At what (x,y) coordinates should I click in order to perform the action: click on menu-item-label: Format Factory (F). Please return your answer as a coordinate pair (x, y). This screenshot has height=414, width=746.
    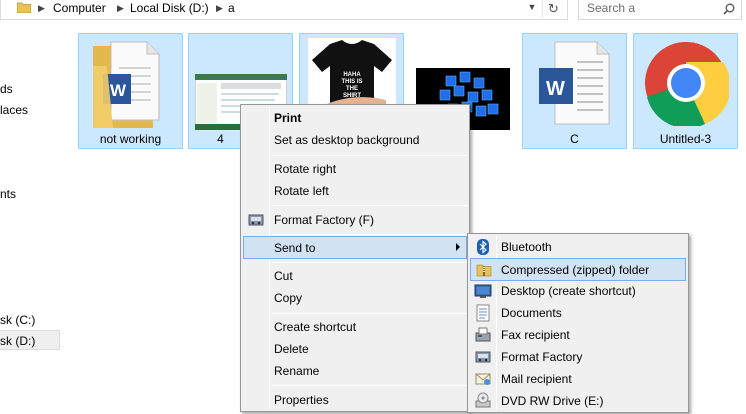
    Looking at the image, I should click on (324, 220).